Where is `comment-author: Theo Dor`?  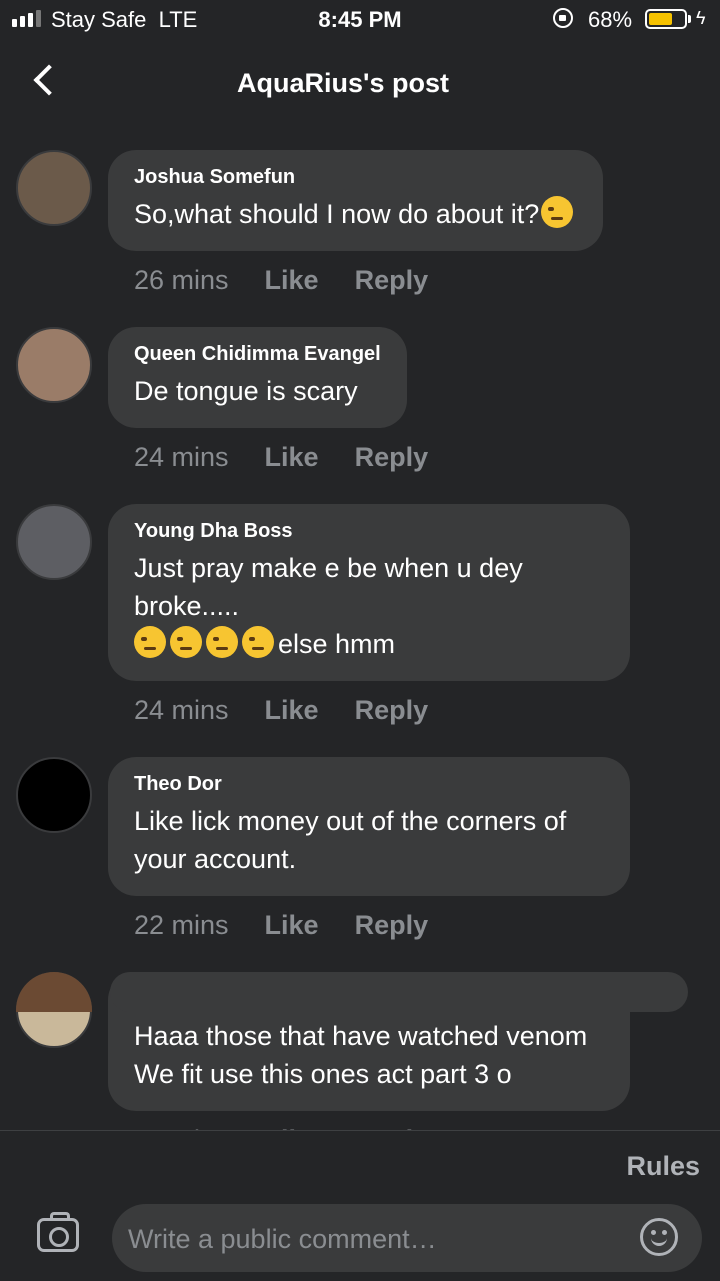
comment-author: Theo Dor is located at coordinates (369, 784).